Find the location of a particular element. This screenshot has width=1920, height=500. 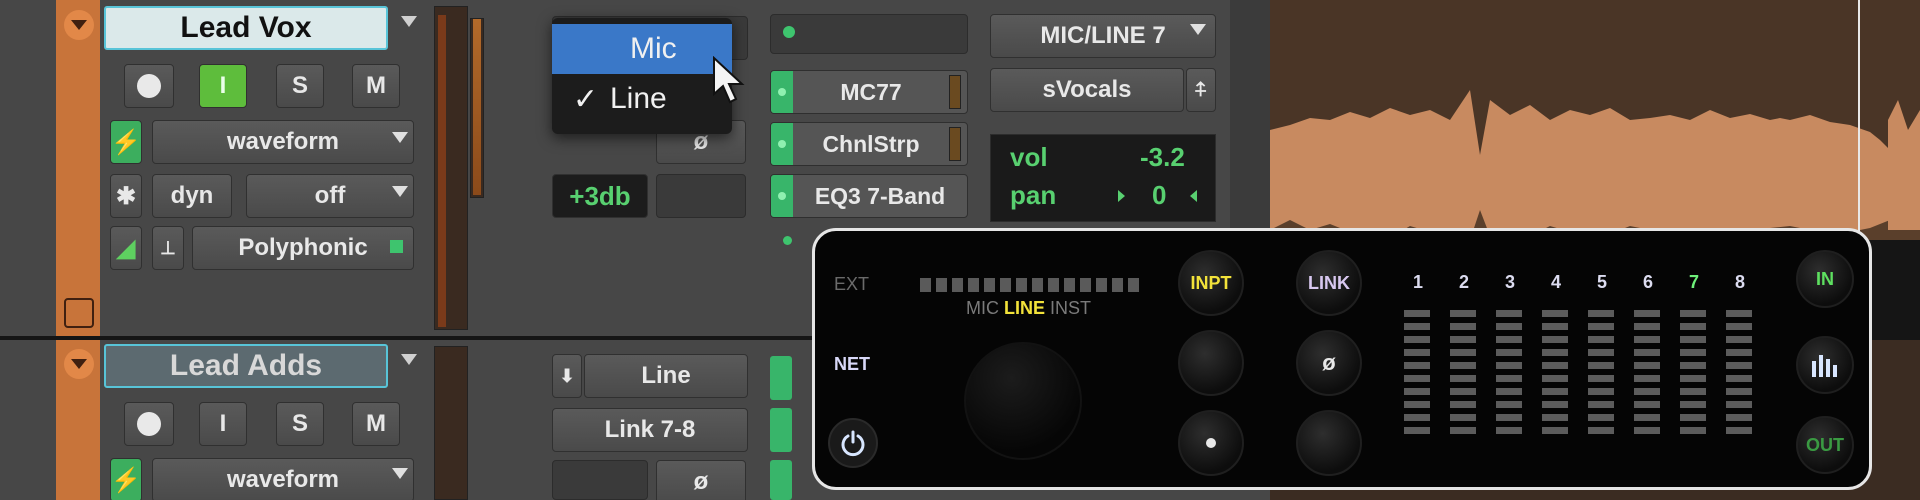

pin-icon: ⍏ is located at coordinates (1201, 89).